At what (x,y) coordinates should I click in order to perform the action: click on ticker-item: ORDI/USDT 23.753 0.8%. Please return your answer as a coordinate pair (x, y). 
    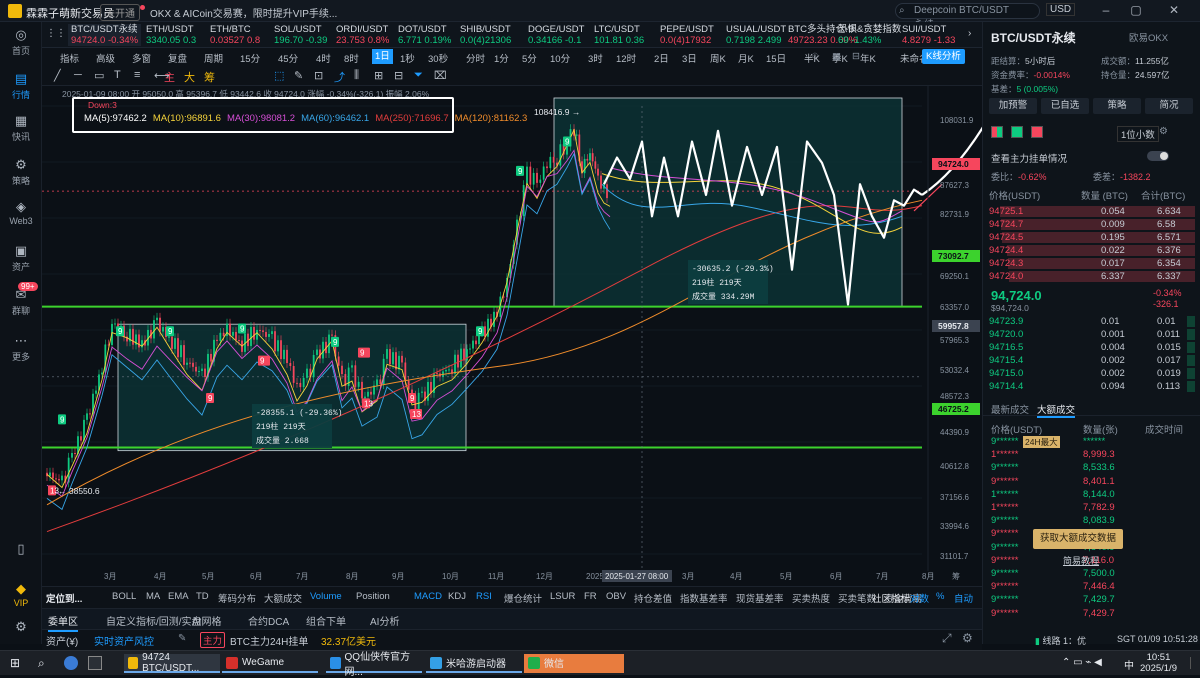
    Looking at the image, I should click on (362, 35).